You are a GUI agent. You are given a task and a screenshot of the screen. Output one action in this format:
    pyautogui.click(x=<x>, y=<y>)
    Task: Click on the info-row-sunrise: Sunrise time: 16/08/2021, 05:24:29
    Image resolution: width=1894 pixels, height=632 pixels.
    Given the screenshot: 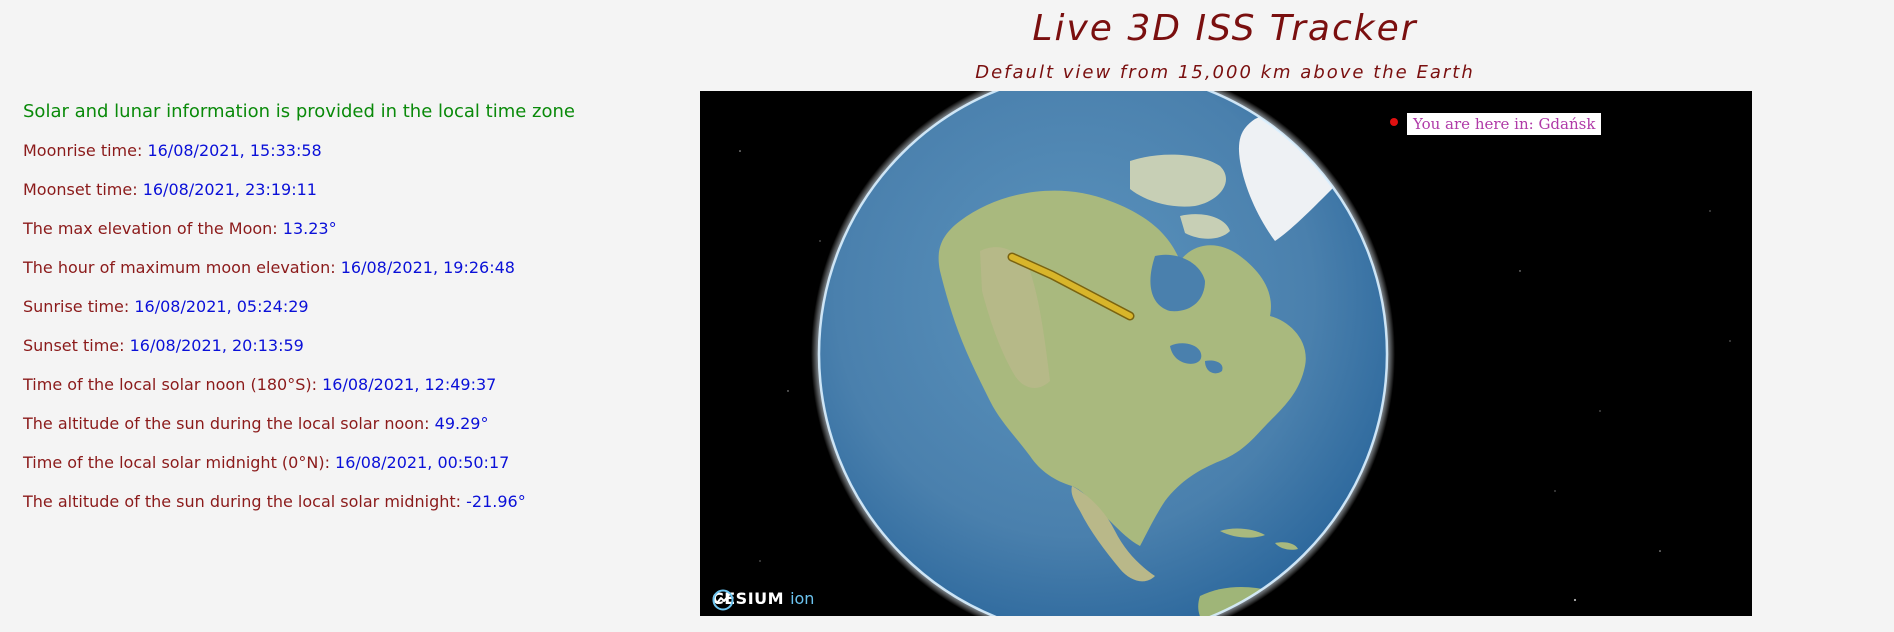 What is the action you would take?
    pyautogui.click(x=353, y=316)
    